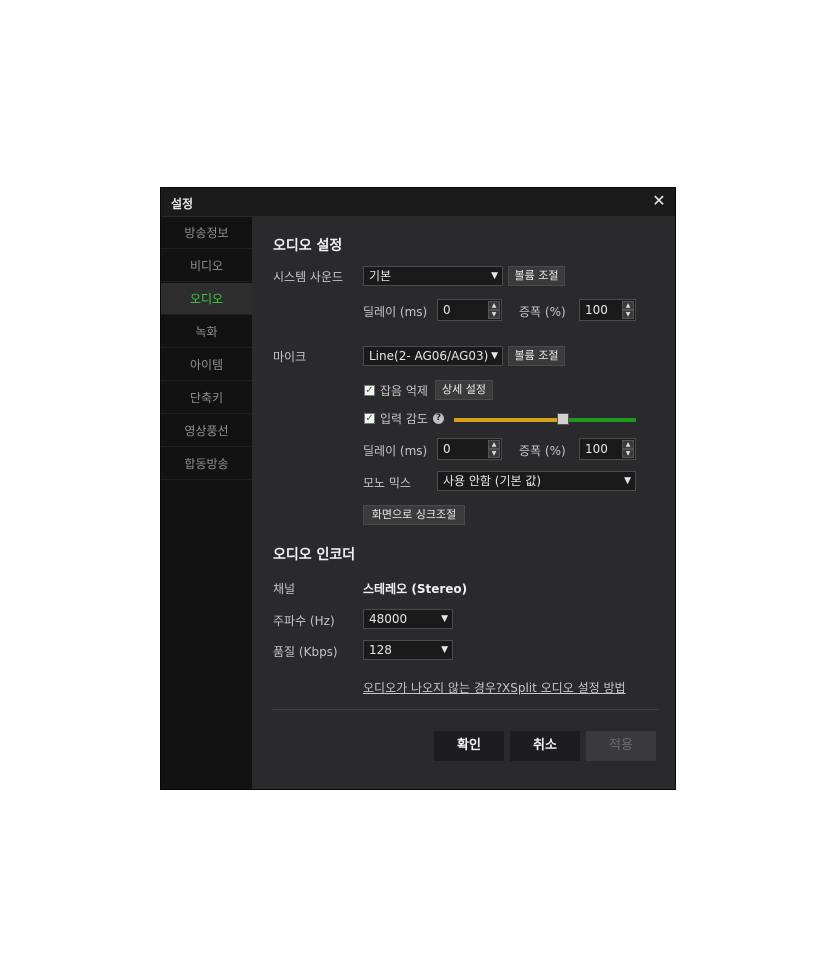 Image resolution: width=835 pixels, height=977 pixels. Describe the element at coordinates (206, 365) in the screenshot. I see `sidebar-item-items: 아이템` at that location.